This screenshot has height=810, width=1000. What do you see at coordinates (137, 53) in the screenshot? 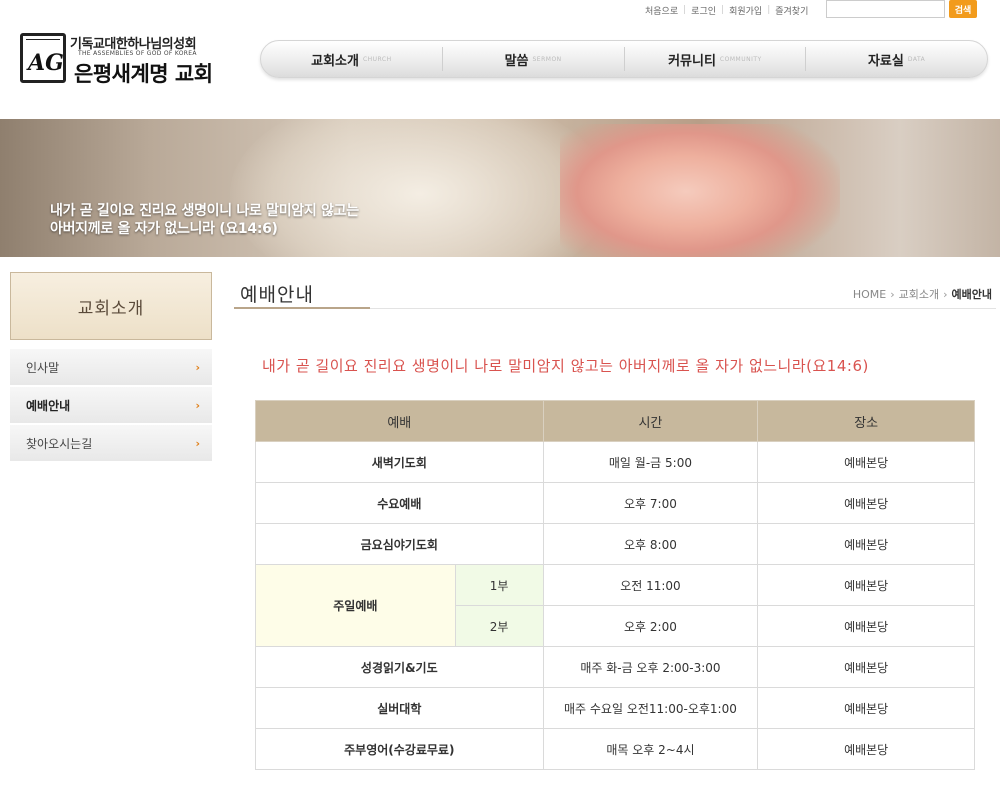
I see `logo-english-name: THE ASSEMBLIES OF GOD OF KOREA` at bounding box center [137, 53].